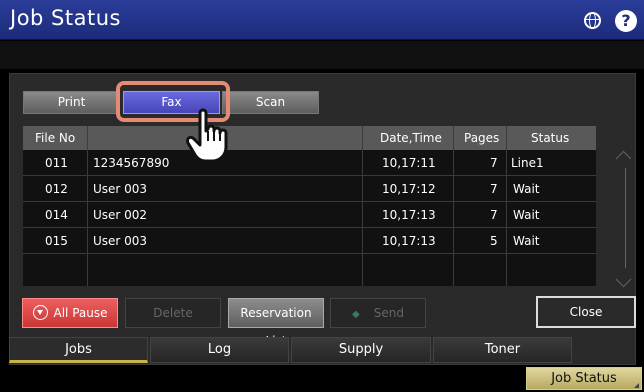 This screenshot has height=392, width=644. What do you see at coordinates (120, 215) in the screenshot?
I see `cell-name: User 002` at bounding box center [120, 215].